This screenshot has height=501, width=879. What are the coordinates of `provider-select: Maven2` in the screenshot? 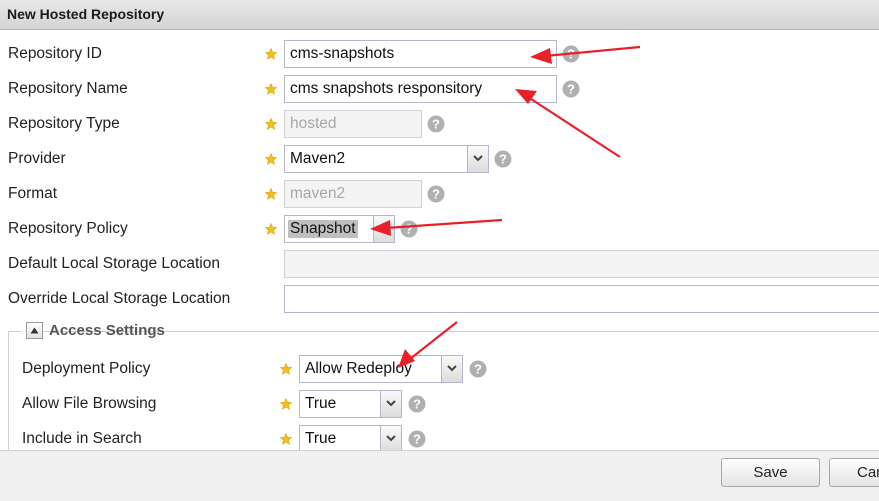 It's located at (386, 159).